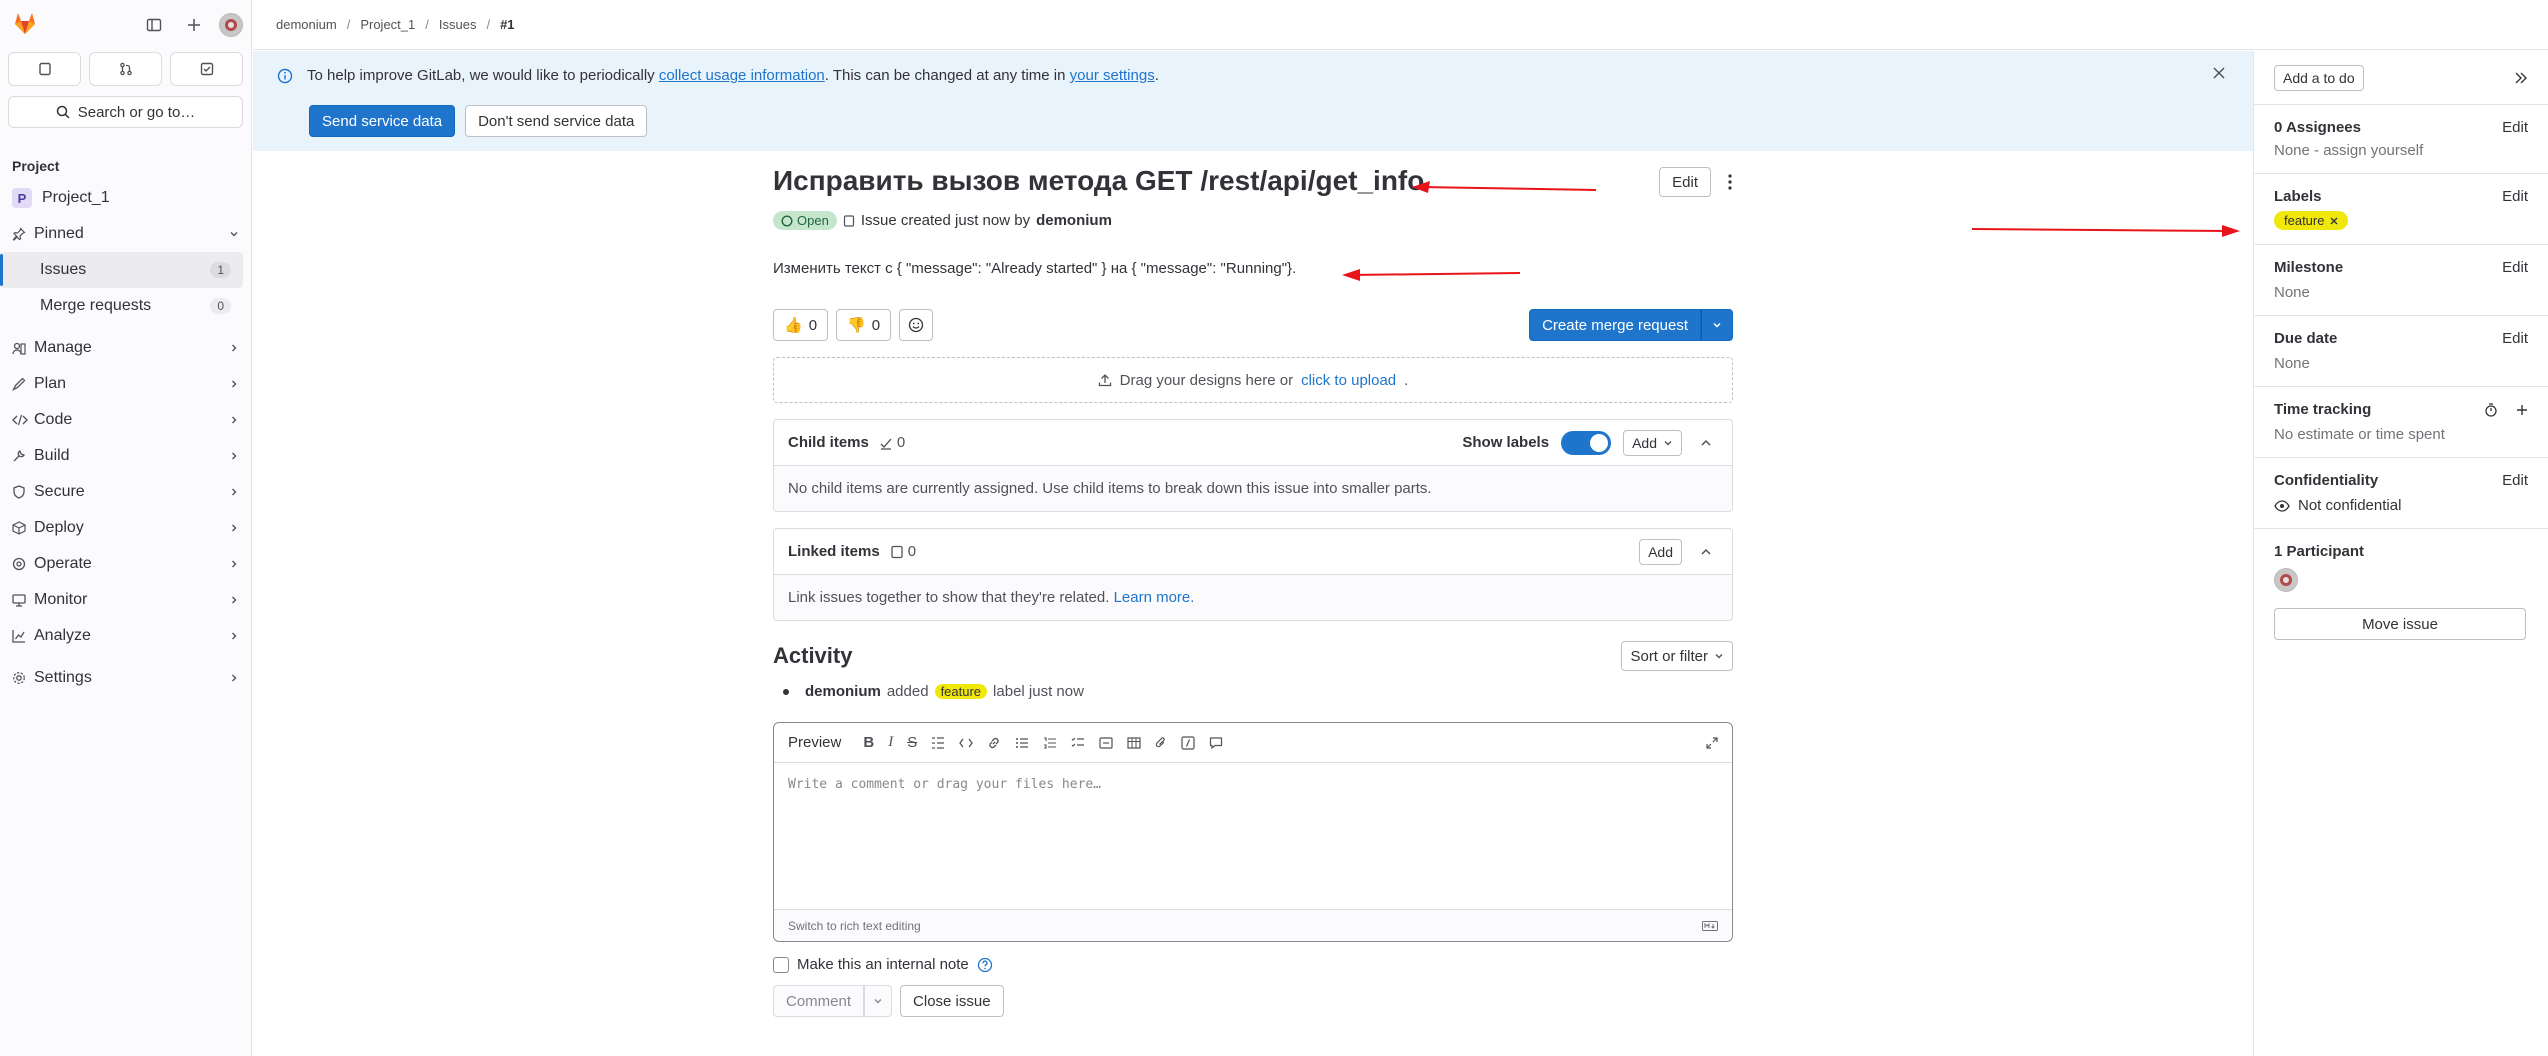  What do you see at coordinates (742, 75) in the screenshot?
I see `collect-usage-link: collect usage information` at bounding box center [742, 75].